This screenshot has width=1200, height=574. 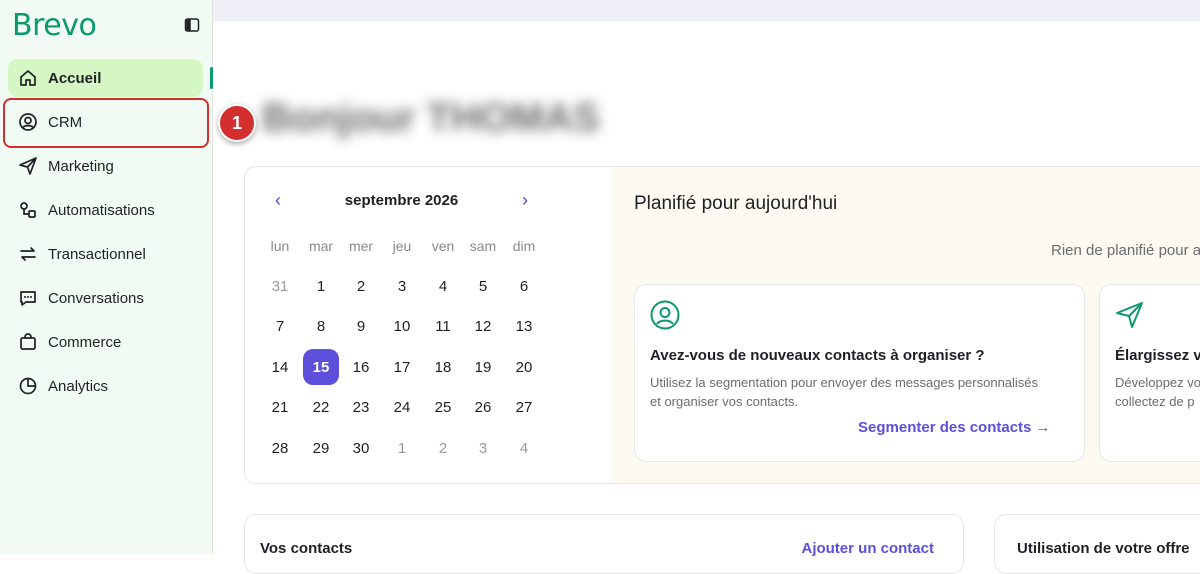 What do you see at coordinates (280, 408) in the screenshot?
I see `calendar-day: 21` at bounding box center [280, 408].